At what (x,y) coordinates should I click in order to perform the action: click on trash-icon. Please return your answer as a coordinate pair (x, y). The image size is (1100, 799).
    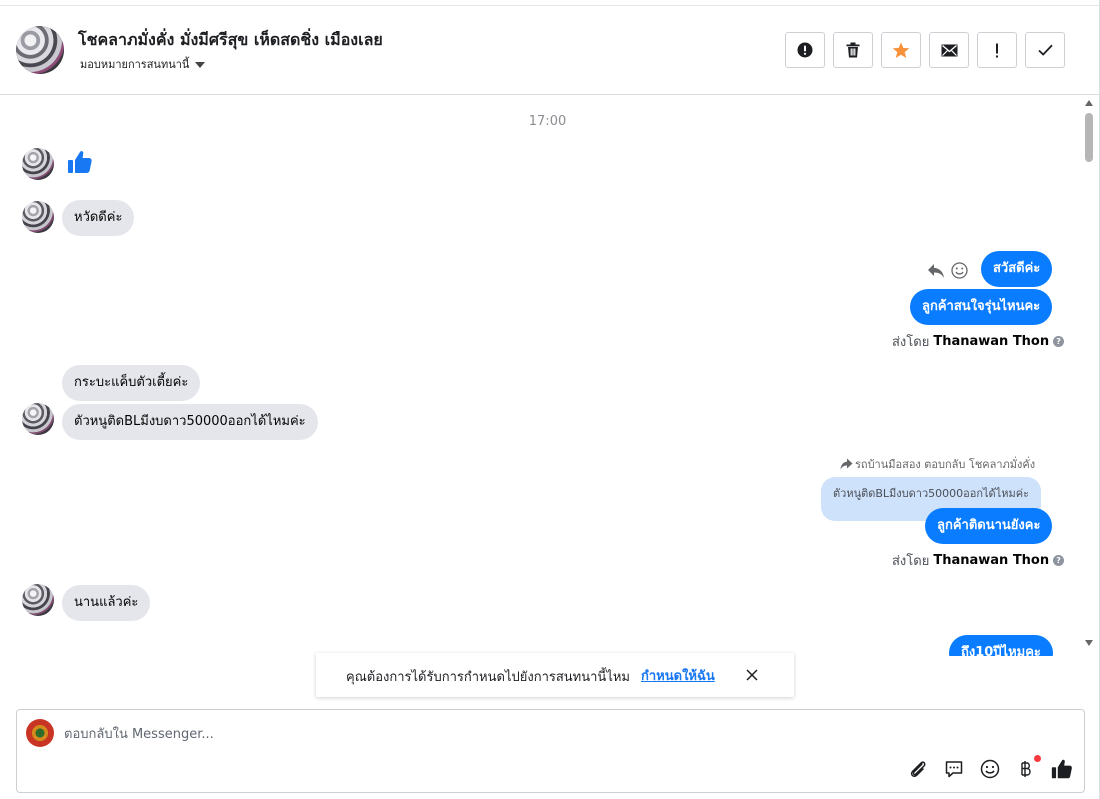
    Looking at the image, I should click on (853, 50).